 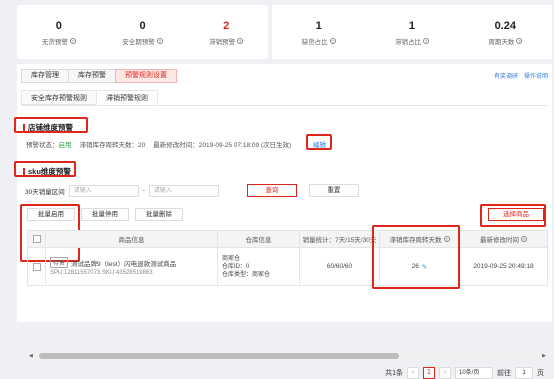 What do you see at coordinates (314, 42) in the screenshot?
I see `stat-label: 缺货占比` at bounding box center [314, 42].